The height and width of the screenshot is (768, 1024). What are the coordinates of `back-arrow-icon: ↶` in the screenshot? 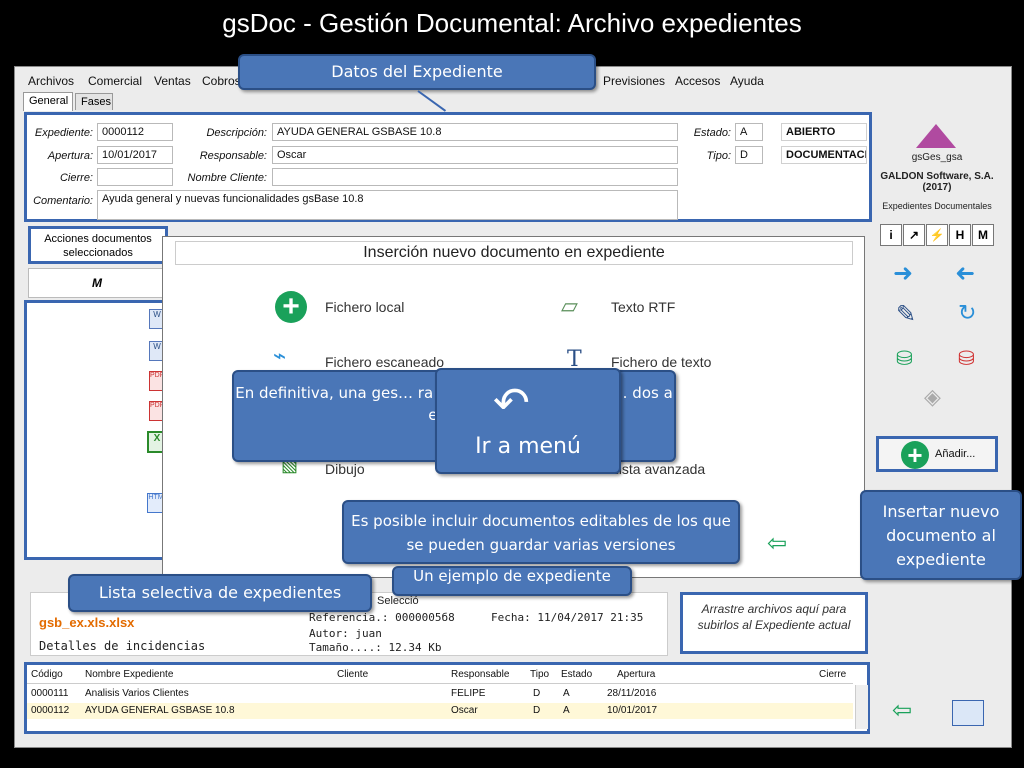 It's located at (511, 403).